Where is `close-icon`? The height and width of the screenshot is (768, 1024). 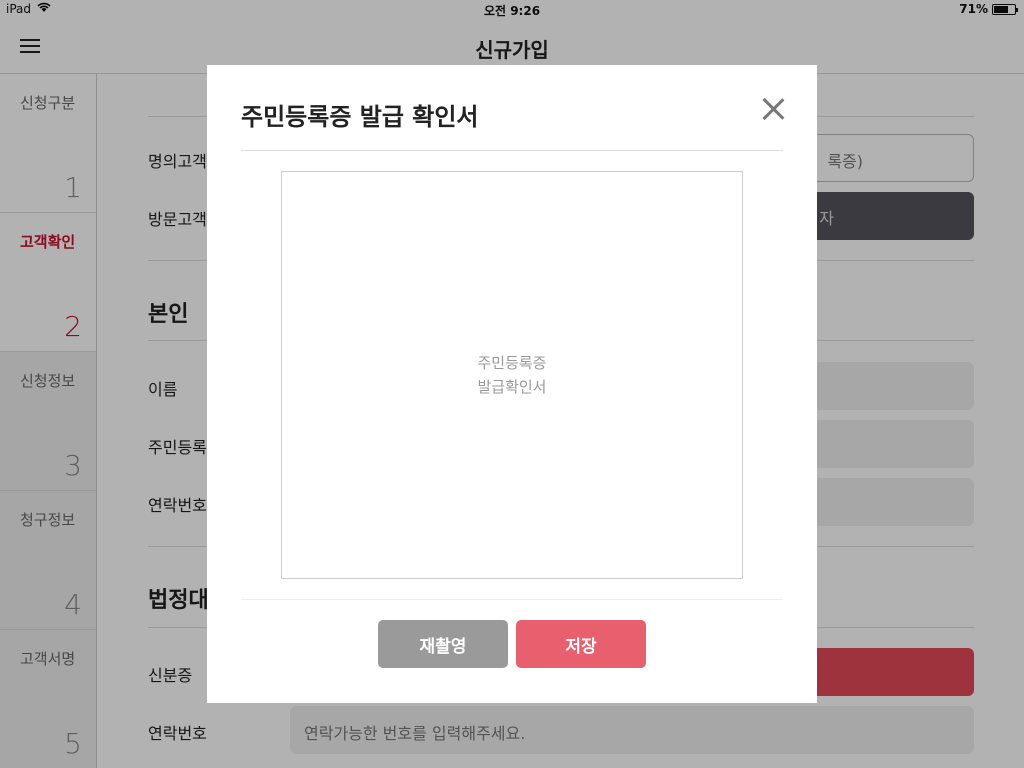 close-icon is located at coordinates (773, 109).